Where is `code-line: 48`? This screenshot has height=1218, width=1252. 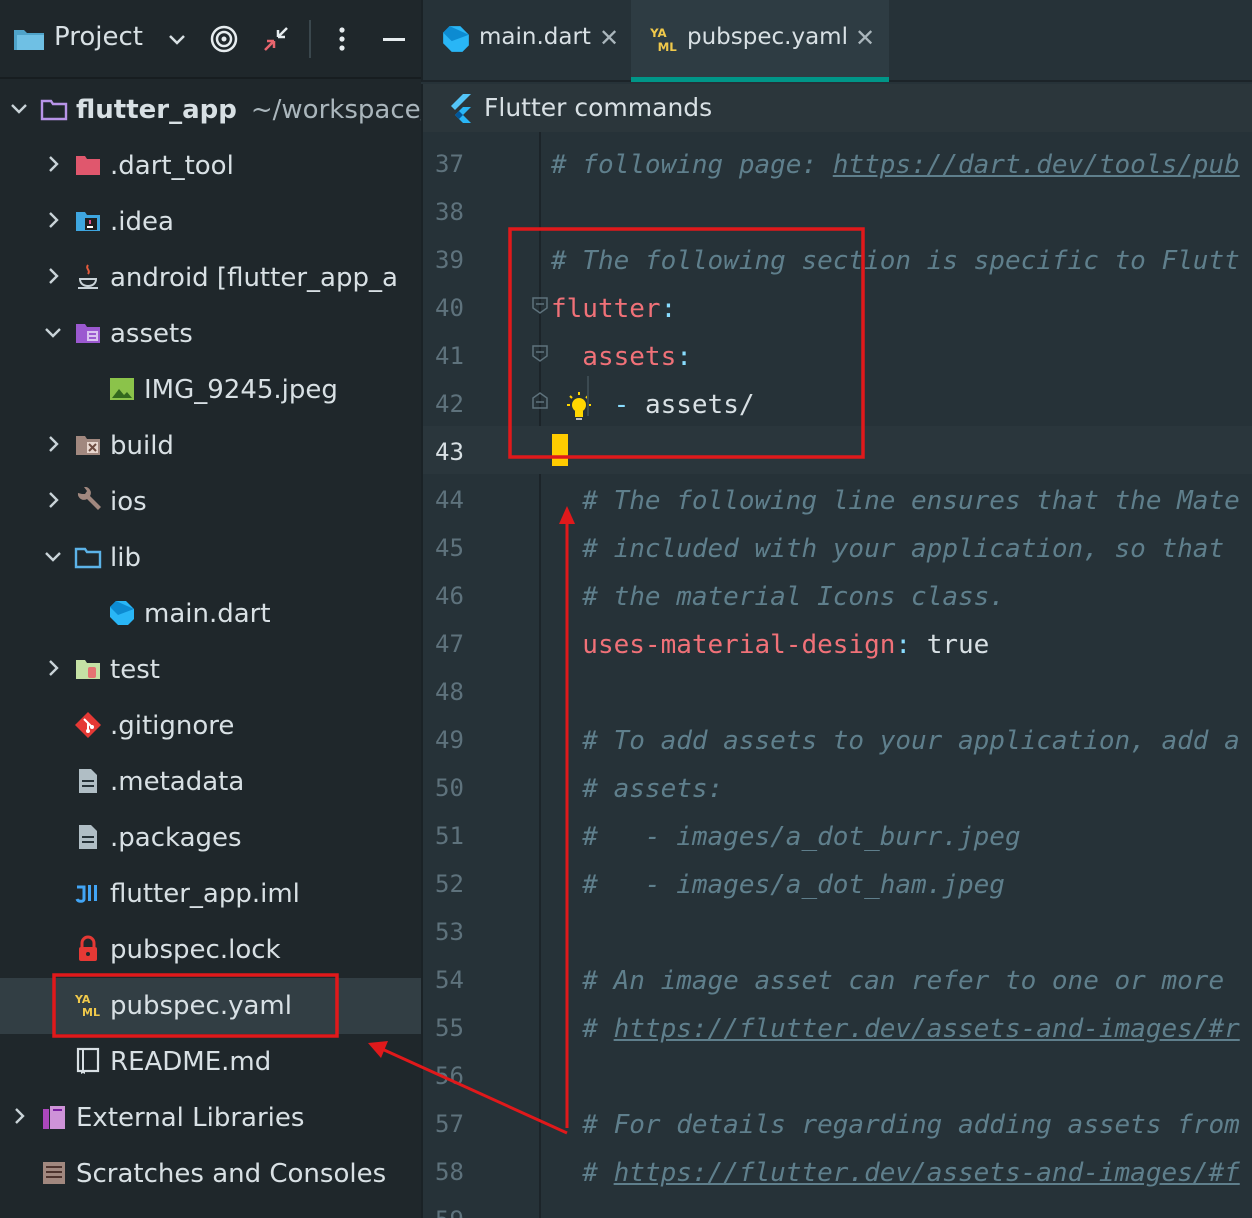 code-line: 48 is located at coordinates (837, 690).